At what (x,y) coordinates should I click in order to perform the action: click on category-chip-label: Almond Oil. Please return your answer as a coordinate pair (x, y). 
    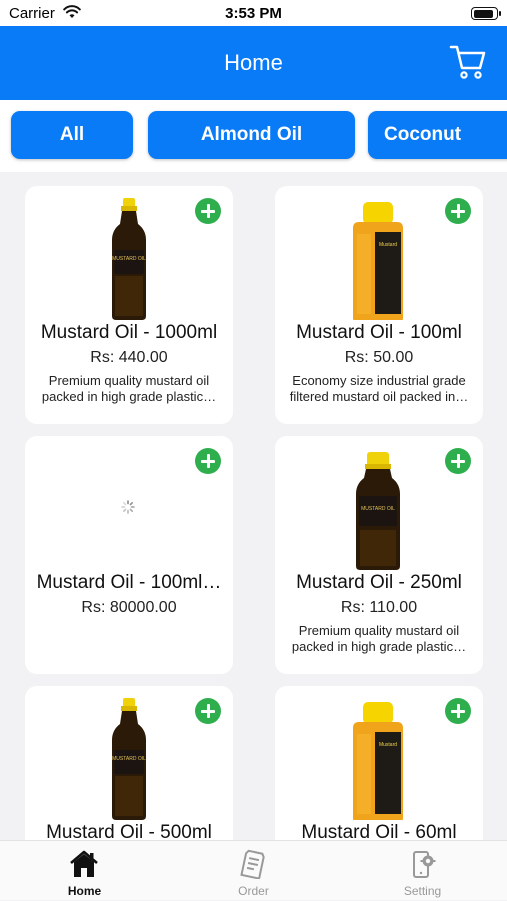
    Looking at the image, I should click on (251, 134).